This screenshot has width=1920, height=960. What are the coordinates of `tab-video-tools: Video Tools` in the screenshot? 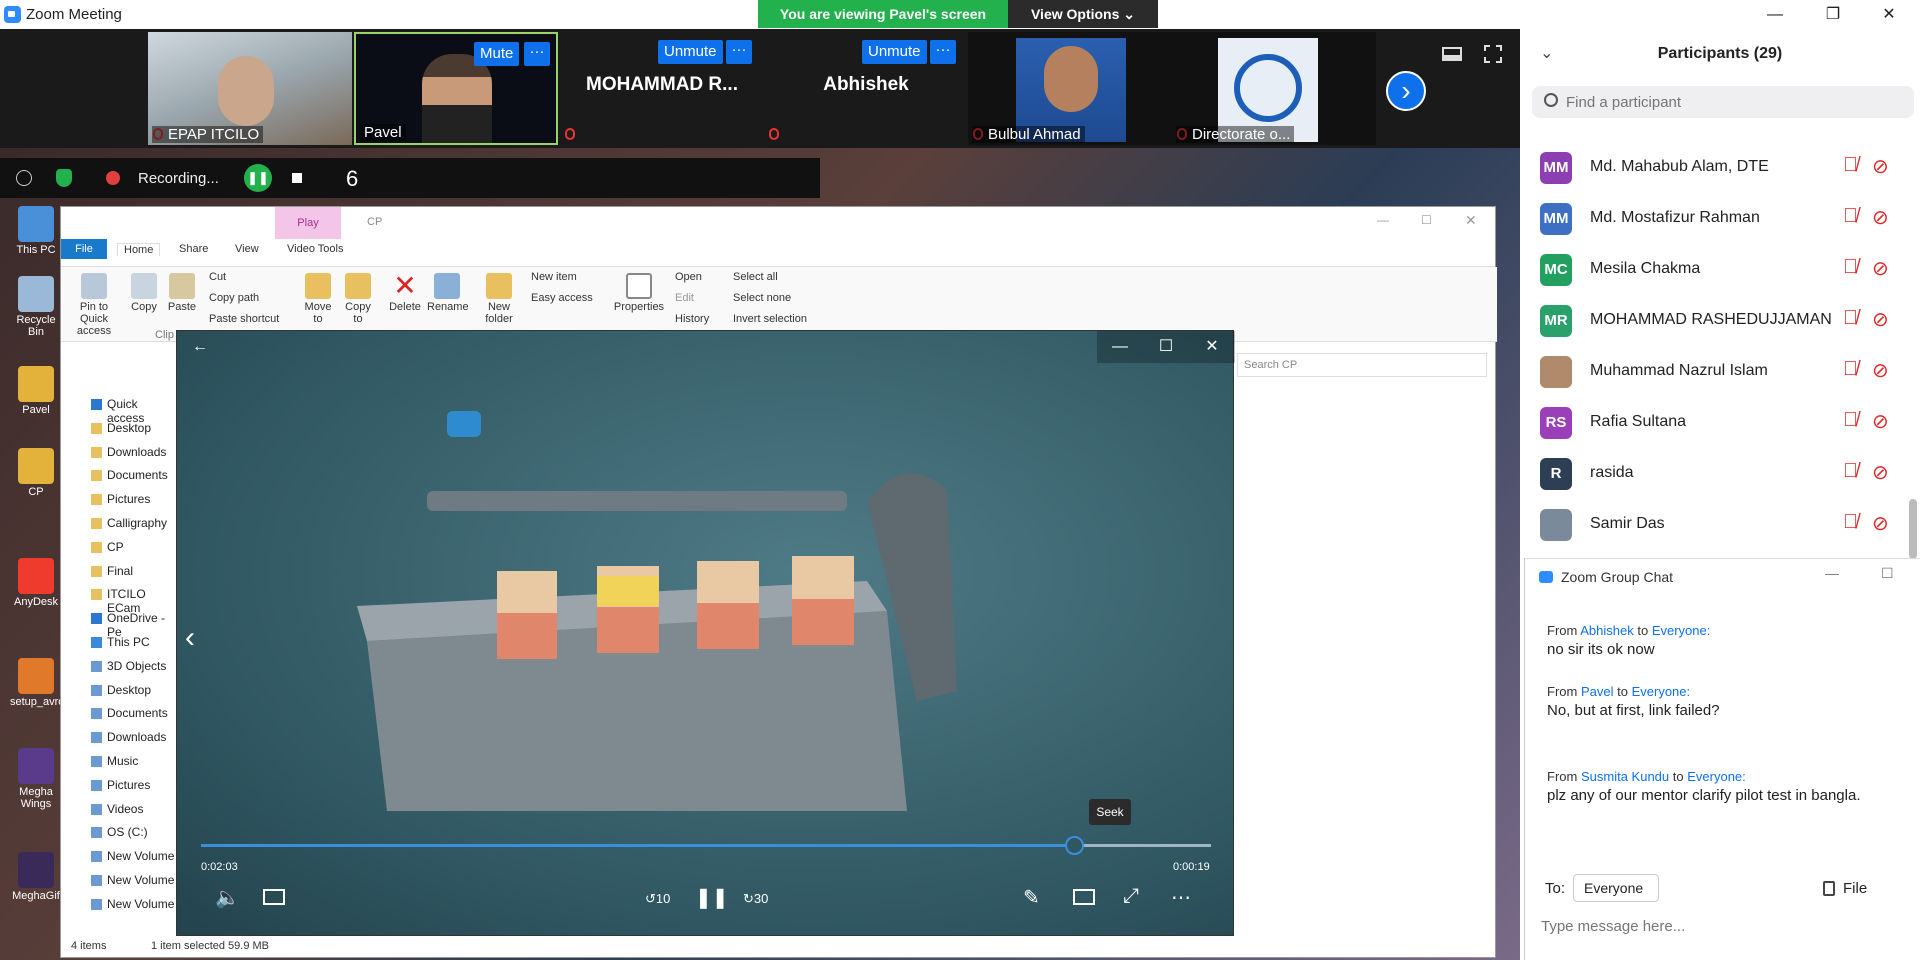 It's located at (315, 249).